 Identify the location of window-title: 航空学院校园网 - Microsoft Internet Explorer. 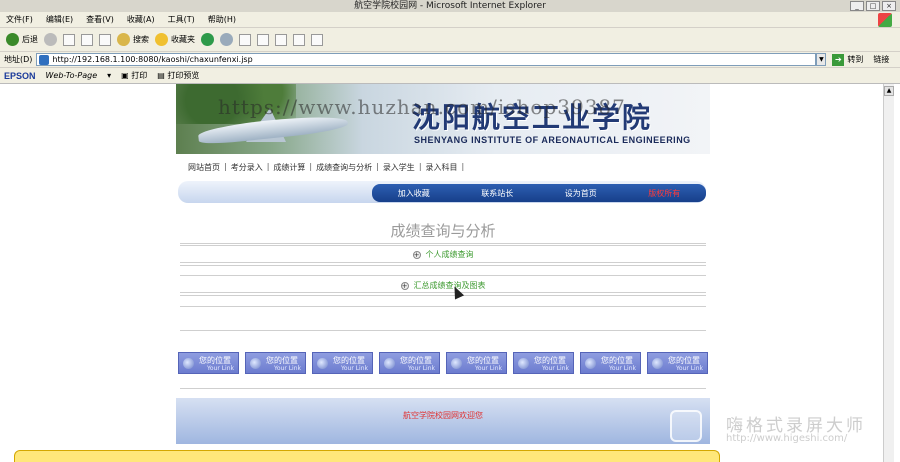
(450, 6).